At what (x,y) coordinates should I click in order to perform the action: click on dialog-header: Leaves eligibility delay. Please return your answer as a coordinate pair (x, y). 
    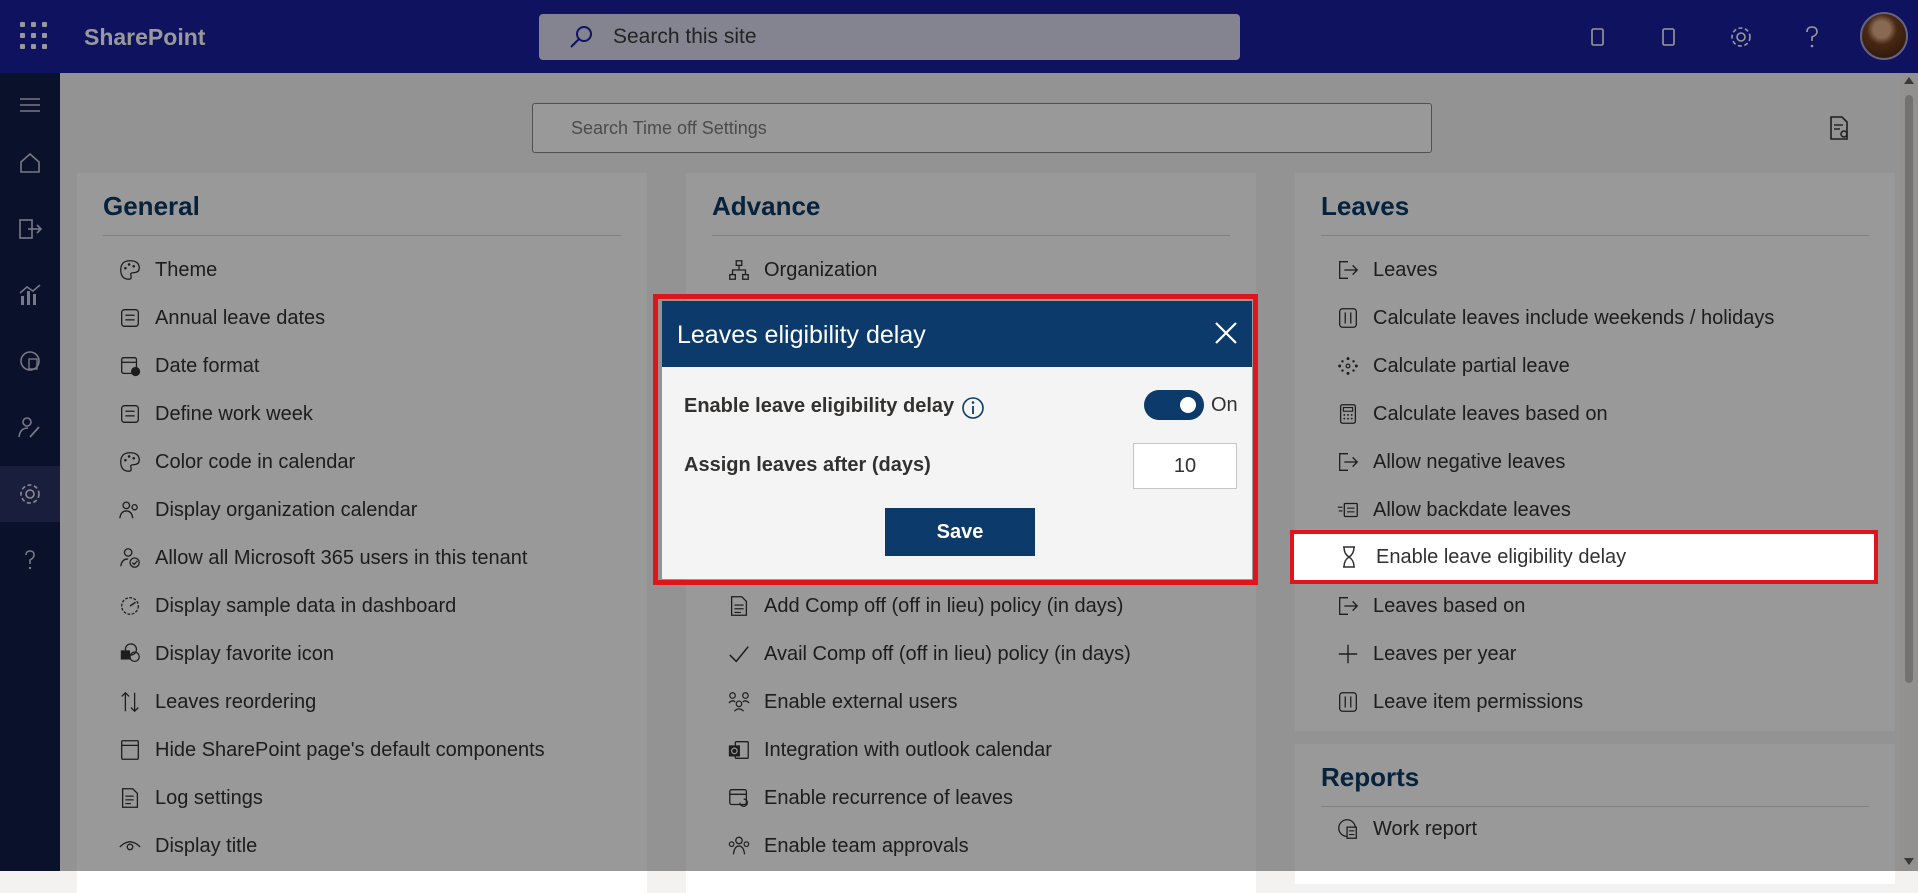
    Looking at the image, I should click on (957, 334).